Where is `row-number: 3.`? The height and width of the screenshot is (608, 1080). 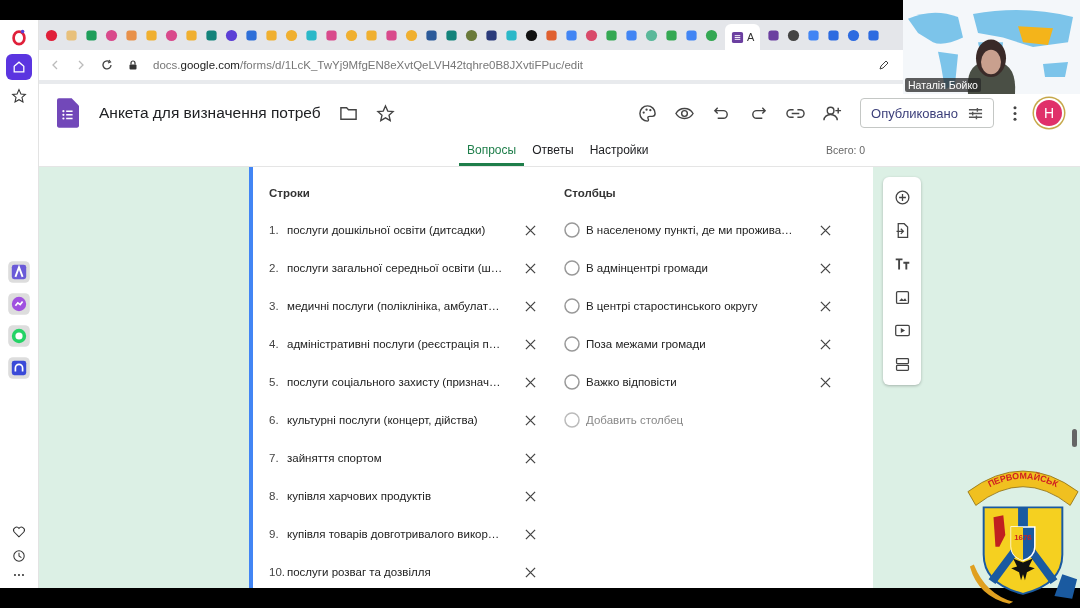 row-number: 3. is located at coordinates (274, 306).